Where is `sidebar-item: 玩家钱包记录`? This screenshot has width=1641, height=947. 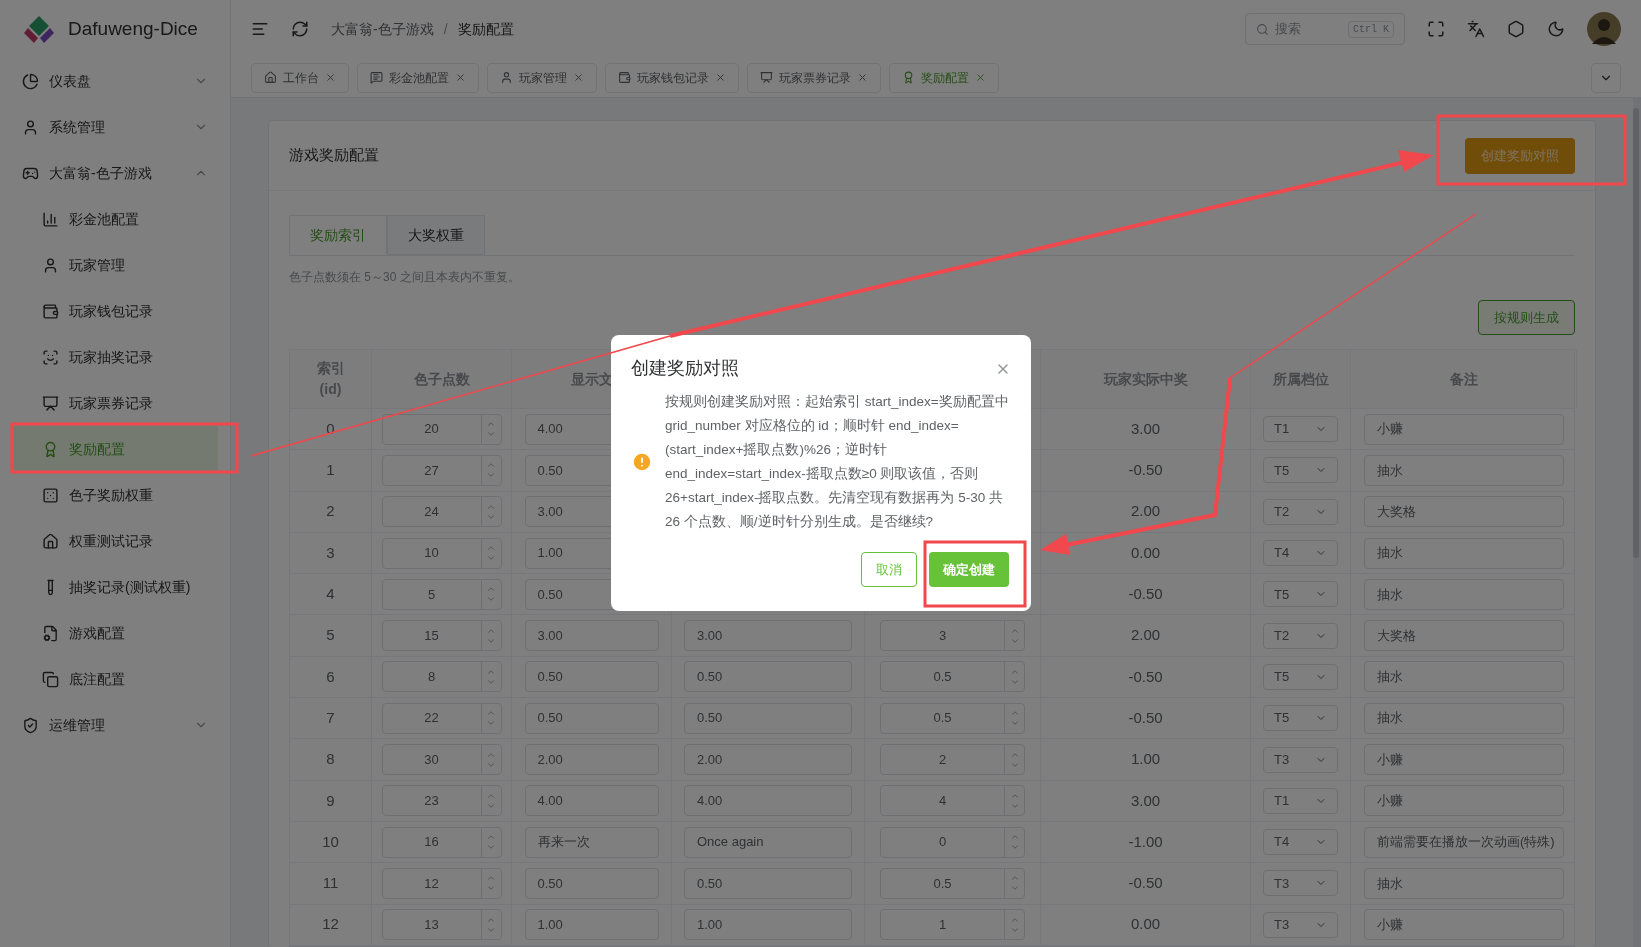
sidebar-item: 玩家钱包记录 is located at coordinates (115, 311).